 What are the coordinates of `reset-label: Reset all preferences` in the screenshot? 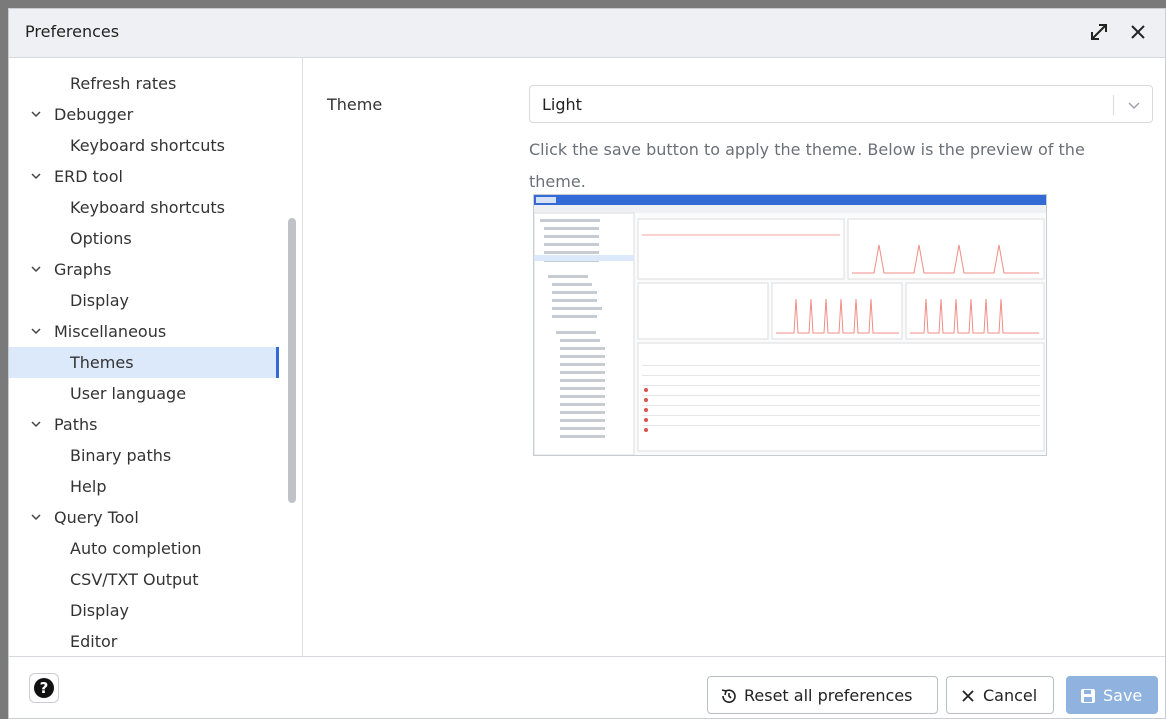 It's located at (828, 695).